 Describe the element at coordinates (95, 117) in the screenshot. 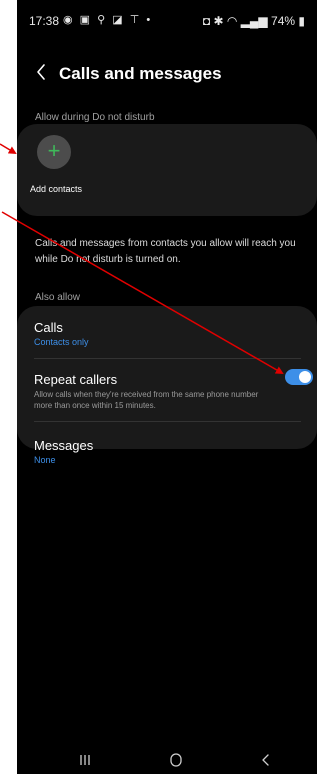

I see `section-label-allow-dnd: Allow during Do not disturb` at that location.